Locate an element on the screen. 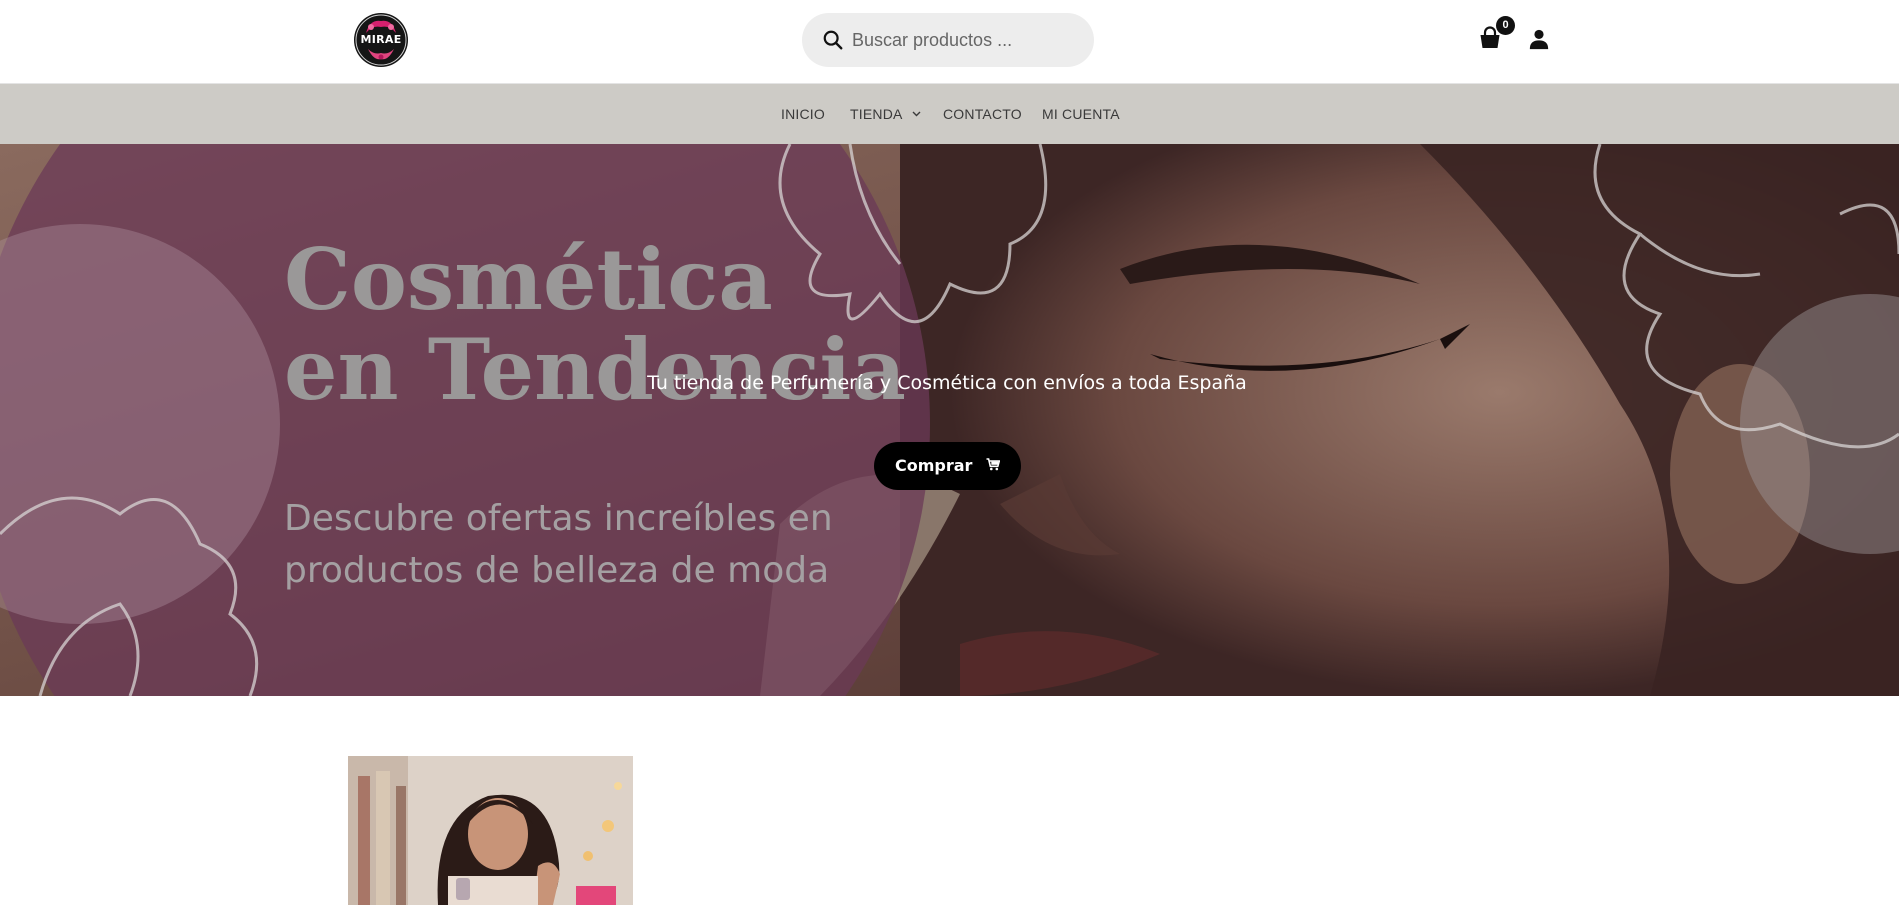  main-navigation: INICIO TIENDA CONTACTO MI CUENTA is located at coordinates (949, 114).